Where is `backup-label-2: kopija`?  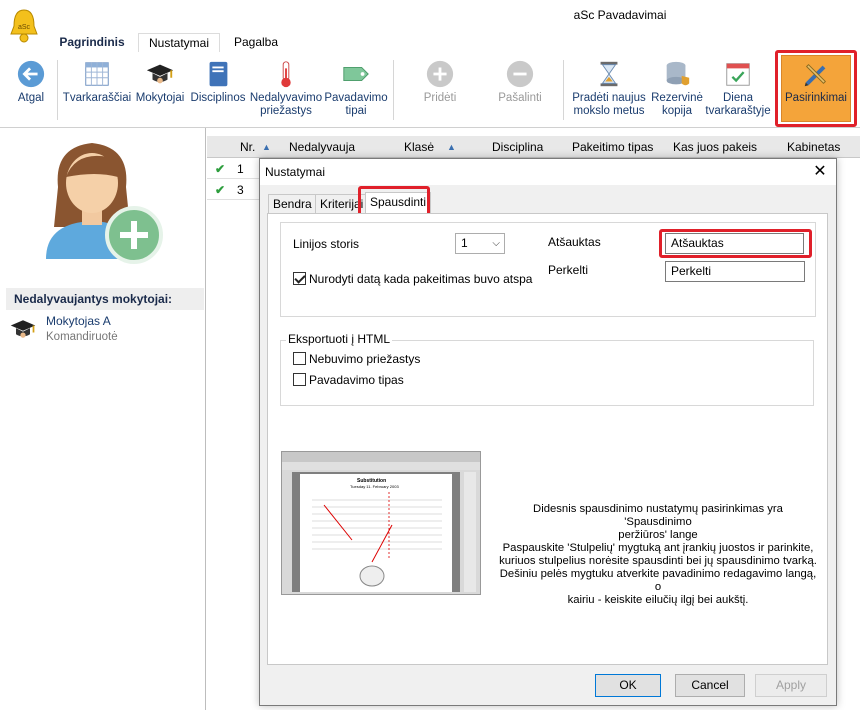
backup-label-2: kopija is located at coordinates (677, 111).